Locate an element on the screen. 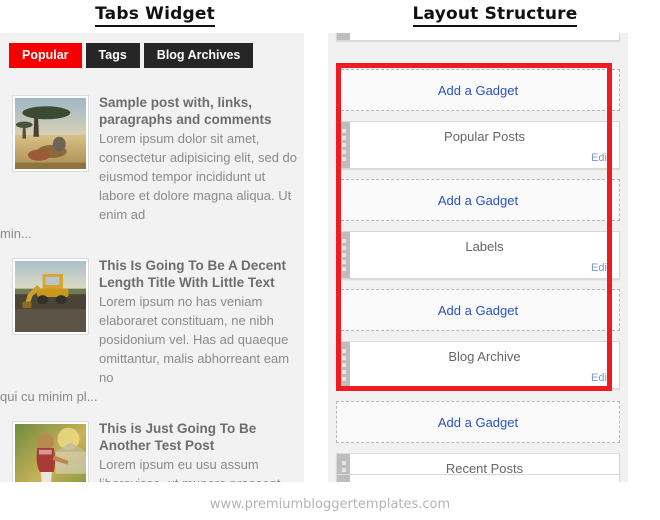 This screenshot has width=660, height=520. safari-thumbnail-icon is located at coordinates (50, 133).